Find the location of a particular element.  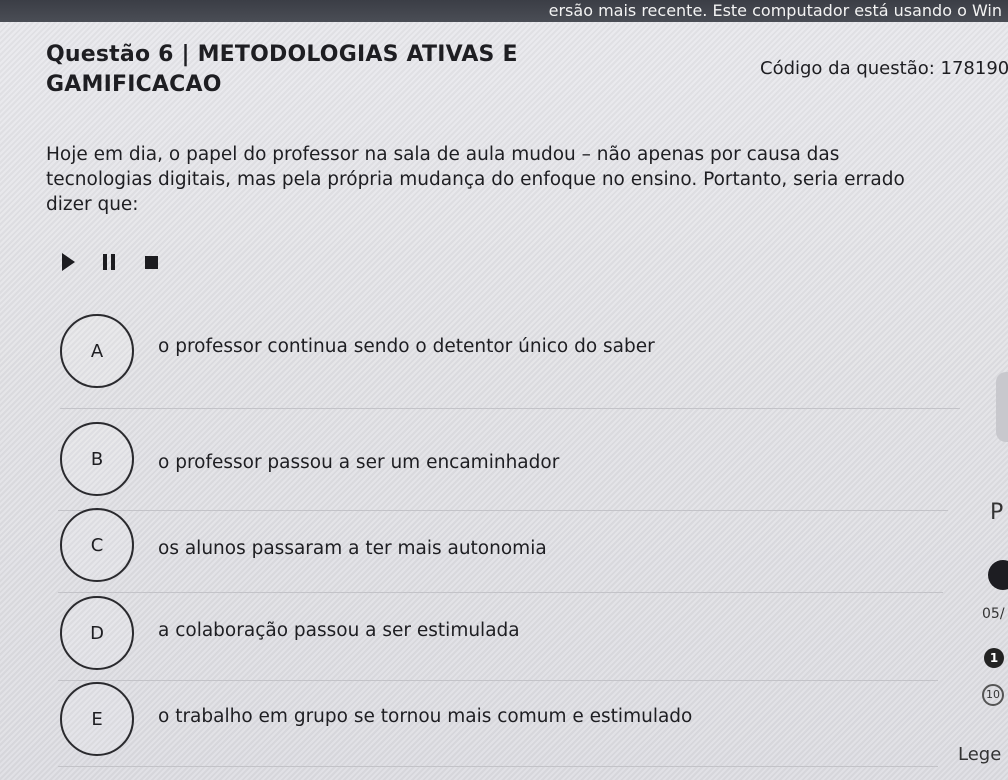

option-c-text: os alunos passaram a ter mais autonomia is located at coordinates (352, 548).